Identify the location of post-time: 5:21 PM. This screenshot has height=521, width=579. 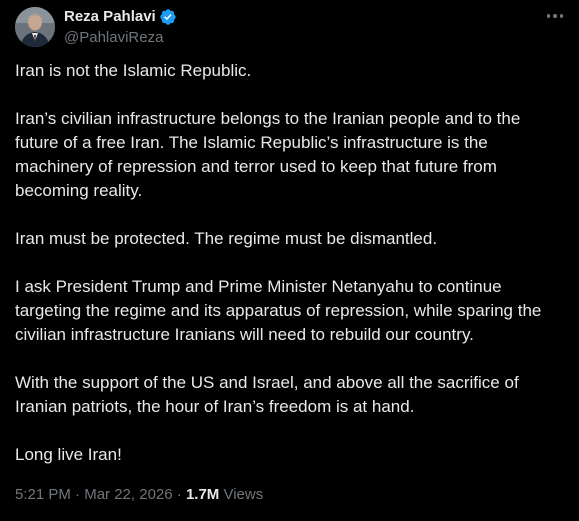
(43, 494).